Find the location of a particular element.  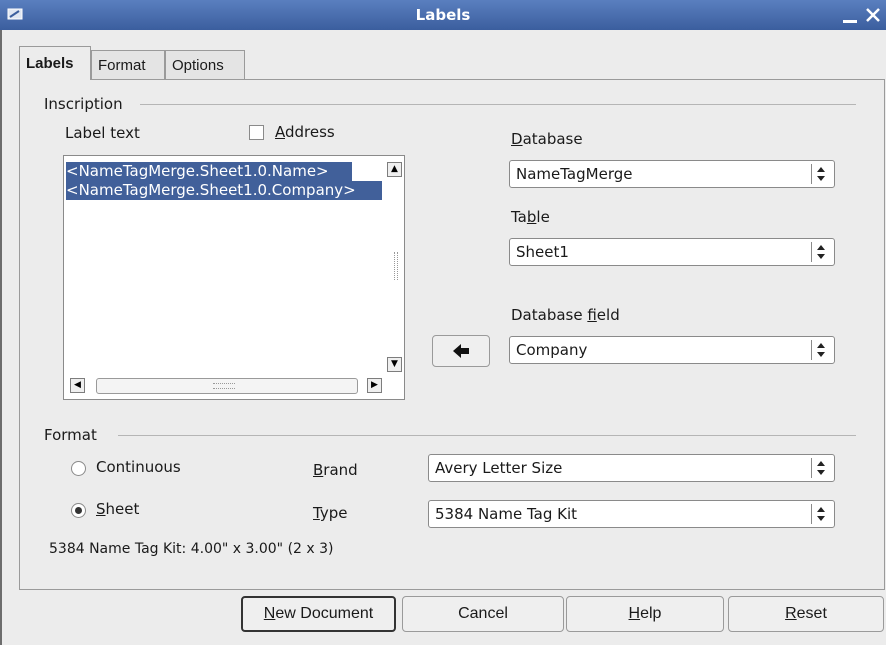

scroll-thumb is located at coordinates (227, 386).